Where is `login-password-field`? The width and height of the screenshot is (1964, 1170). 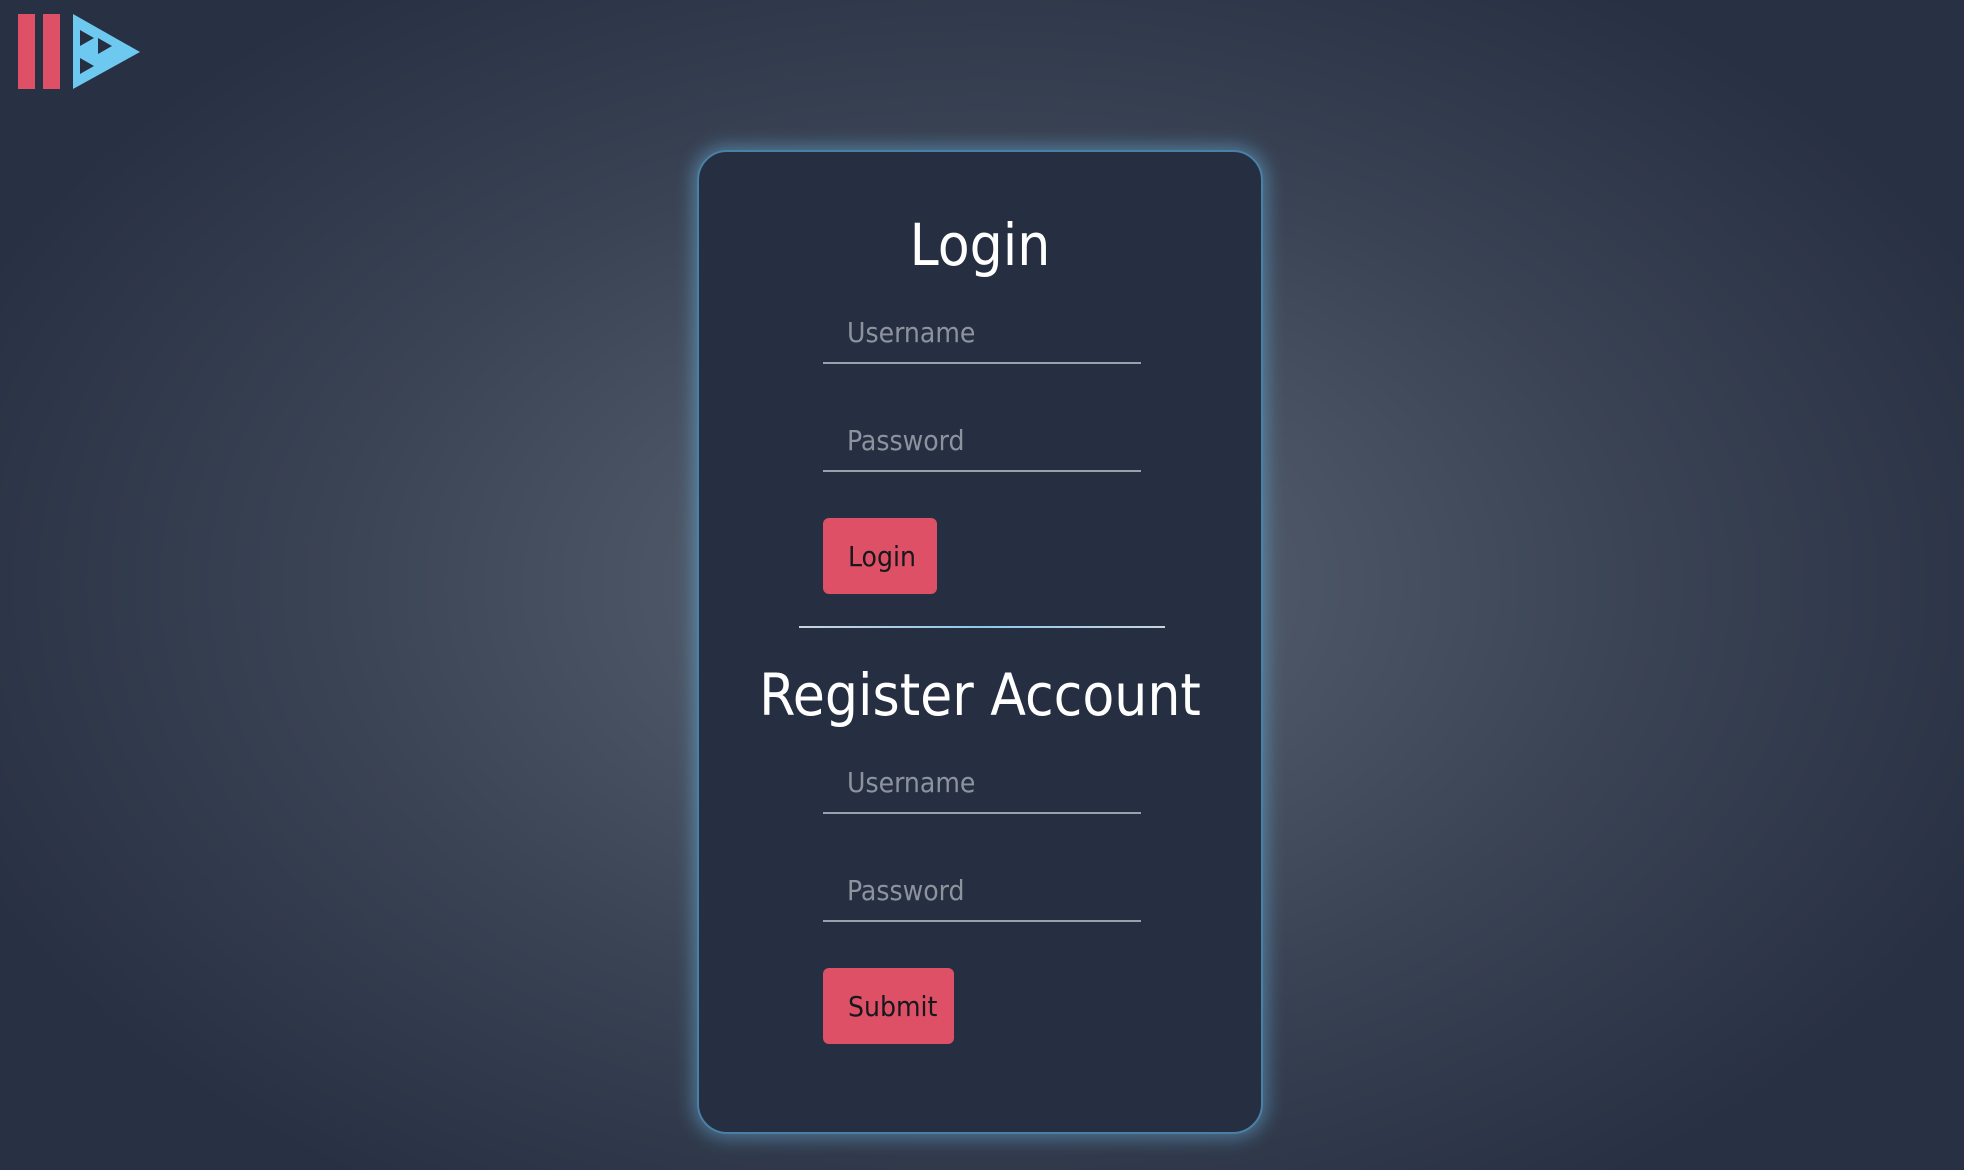 login-password-field is located at coordinates (982, 441).